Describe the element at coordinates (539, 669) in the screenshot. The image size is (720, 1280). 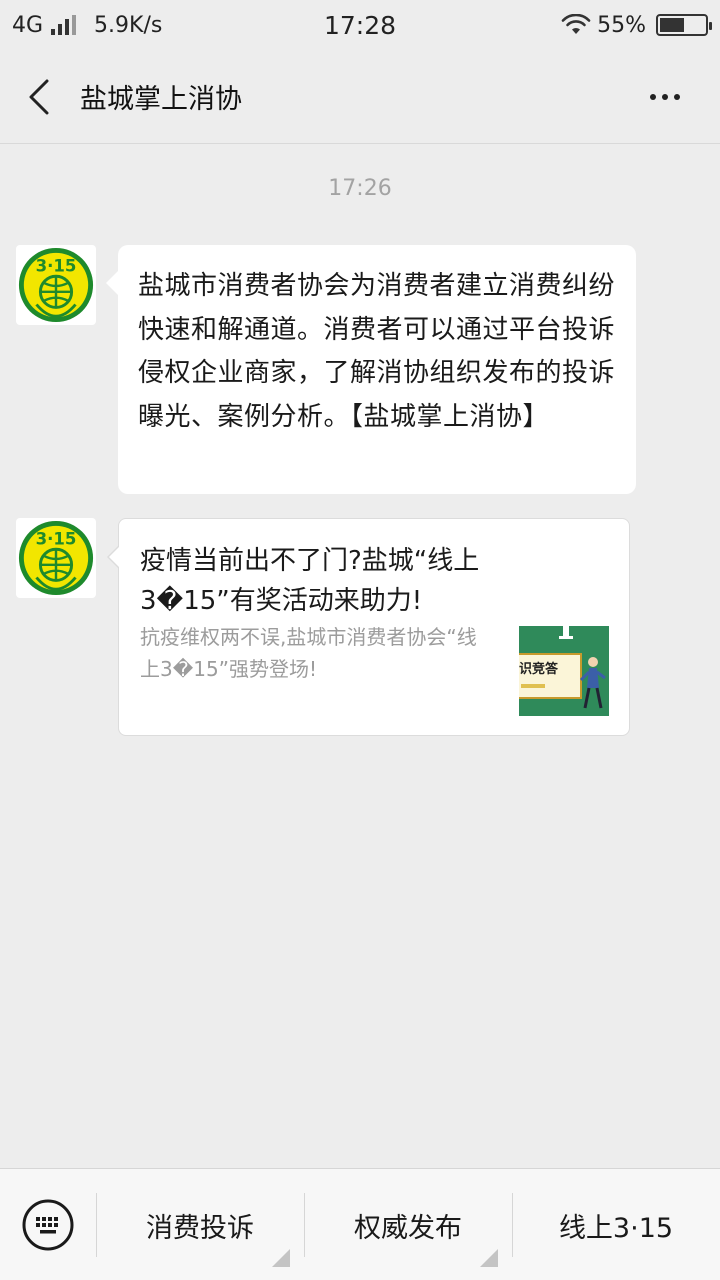
I see `svg-text: 识竞答` at that location.